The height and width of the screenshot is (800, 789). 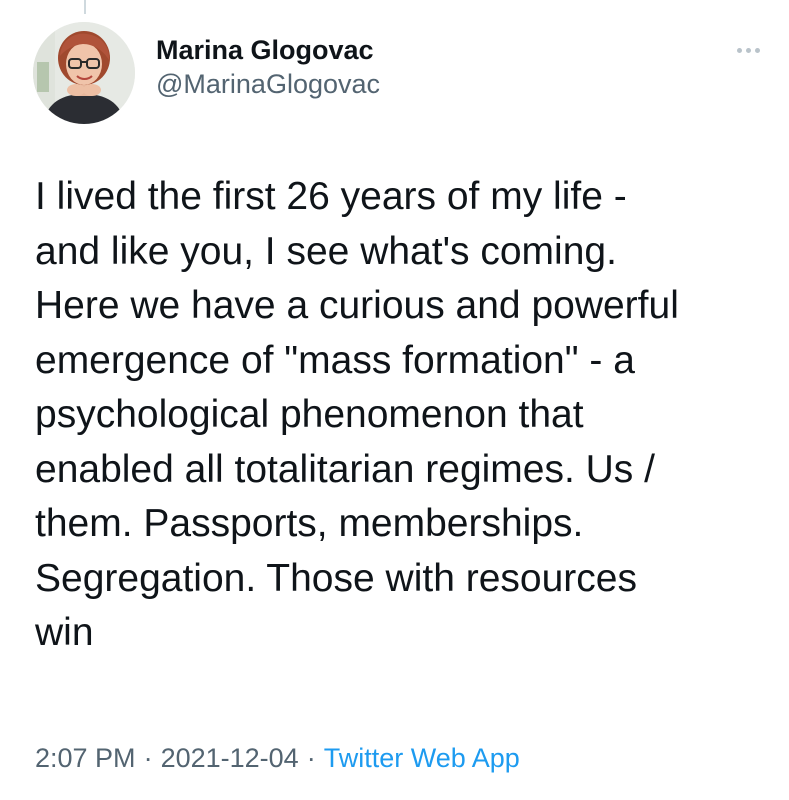 I want to click on avatar-portrait-icon, so click(x=84, y=73).